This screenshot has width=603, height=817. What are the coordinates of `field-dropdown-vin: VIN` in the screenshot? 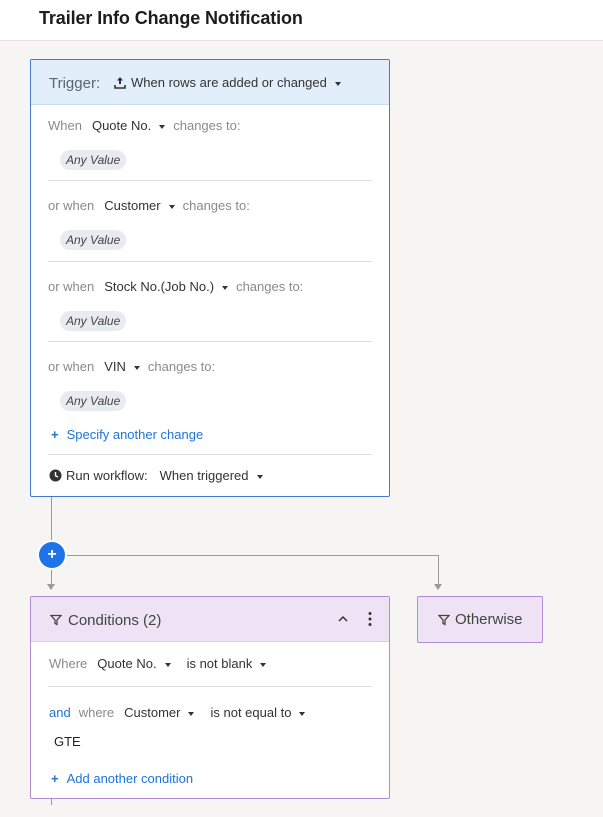 It's located at (122, 366).